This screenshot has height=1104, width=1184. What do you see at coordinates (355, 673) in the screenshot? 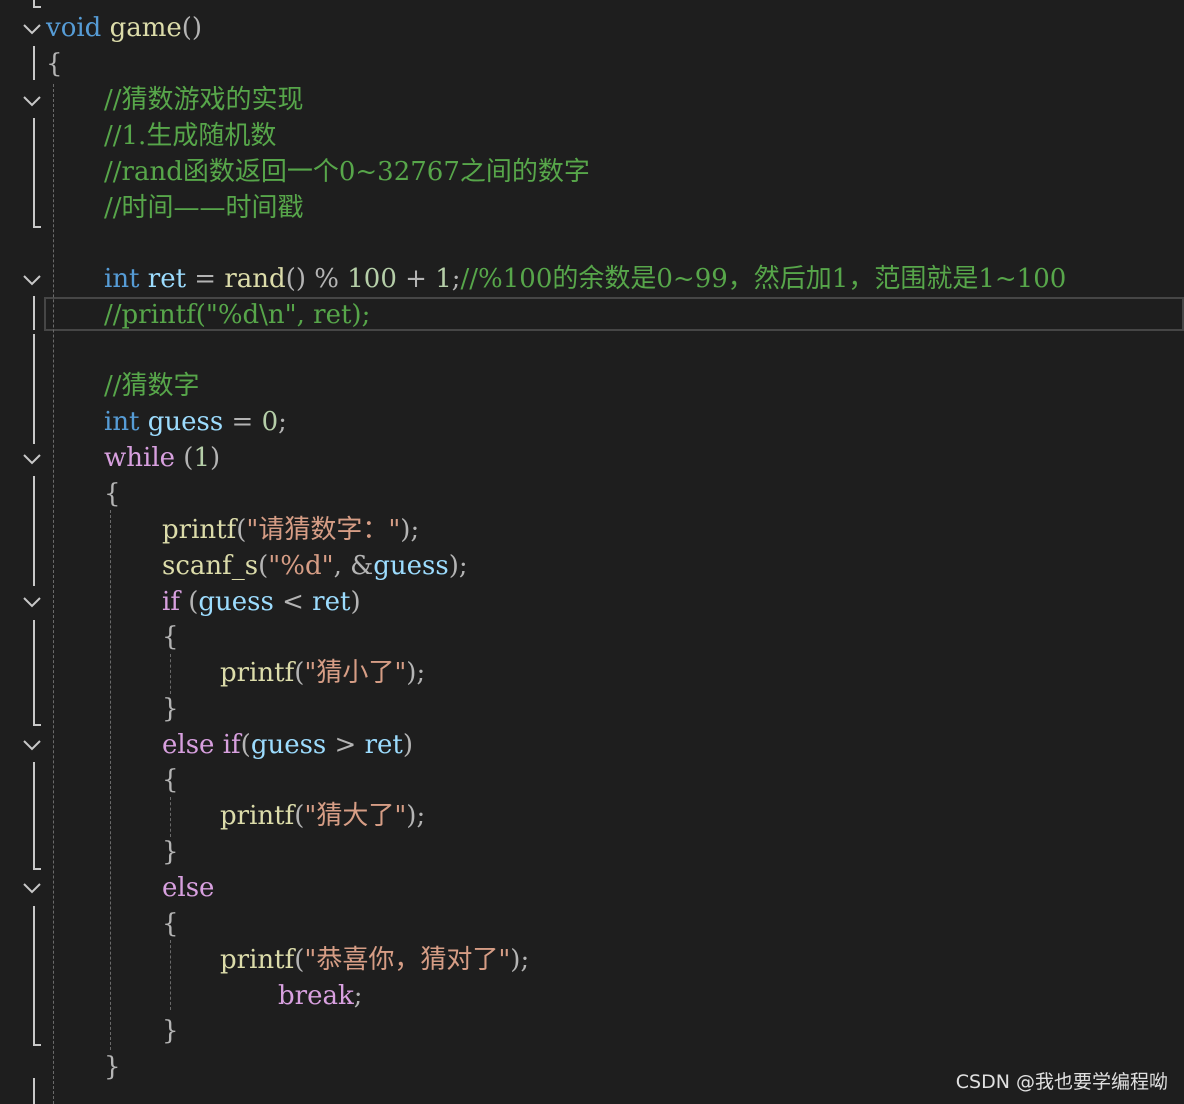
I see `code-token: "猜小了"` at bounding box center [355, 673].